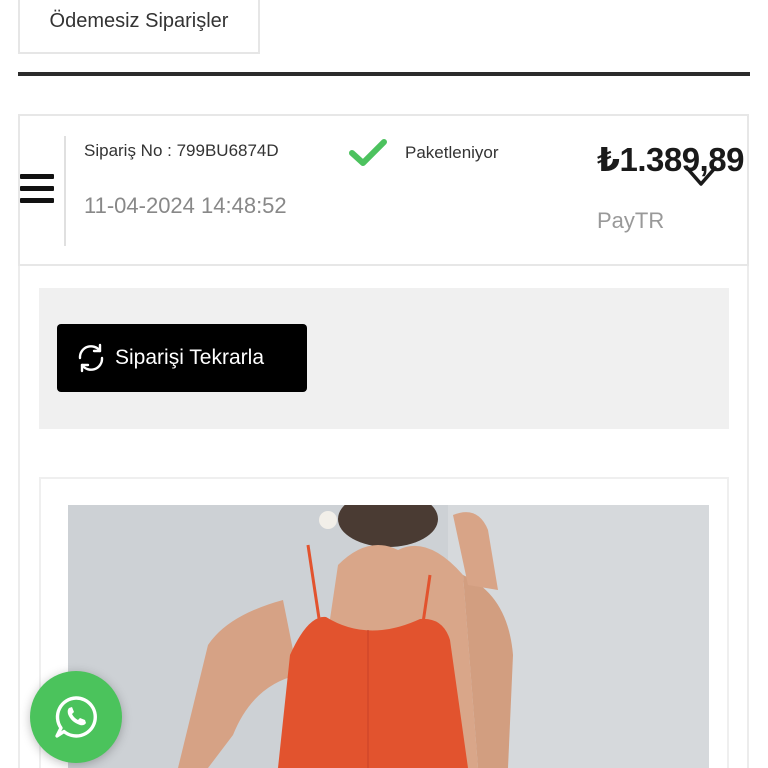 Image resolution: width=768 pixels, height=768 pixels. Describe the element at coordinates (189, 357) in the screenshot. I see `reorder-button-label: Siparişi Tekrarla` at that location.